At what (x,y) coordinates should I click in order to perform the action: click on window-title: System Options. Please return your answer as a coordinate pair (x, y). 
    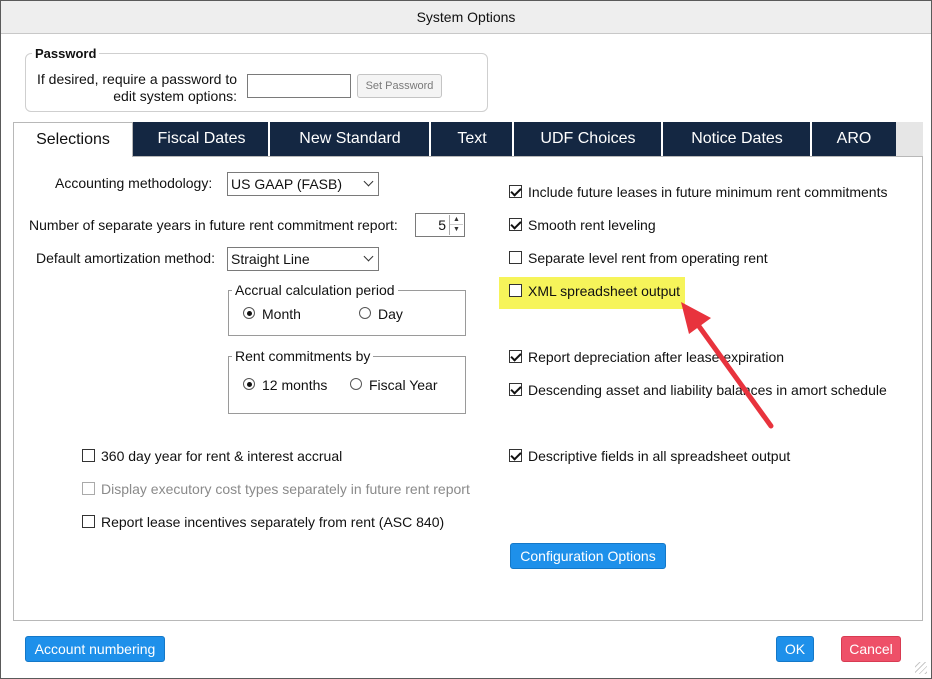
    Looking at the image, I should click on (466, 17).